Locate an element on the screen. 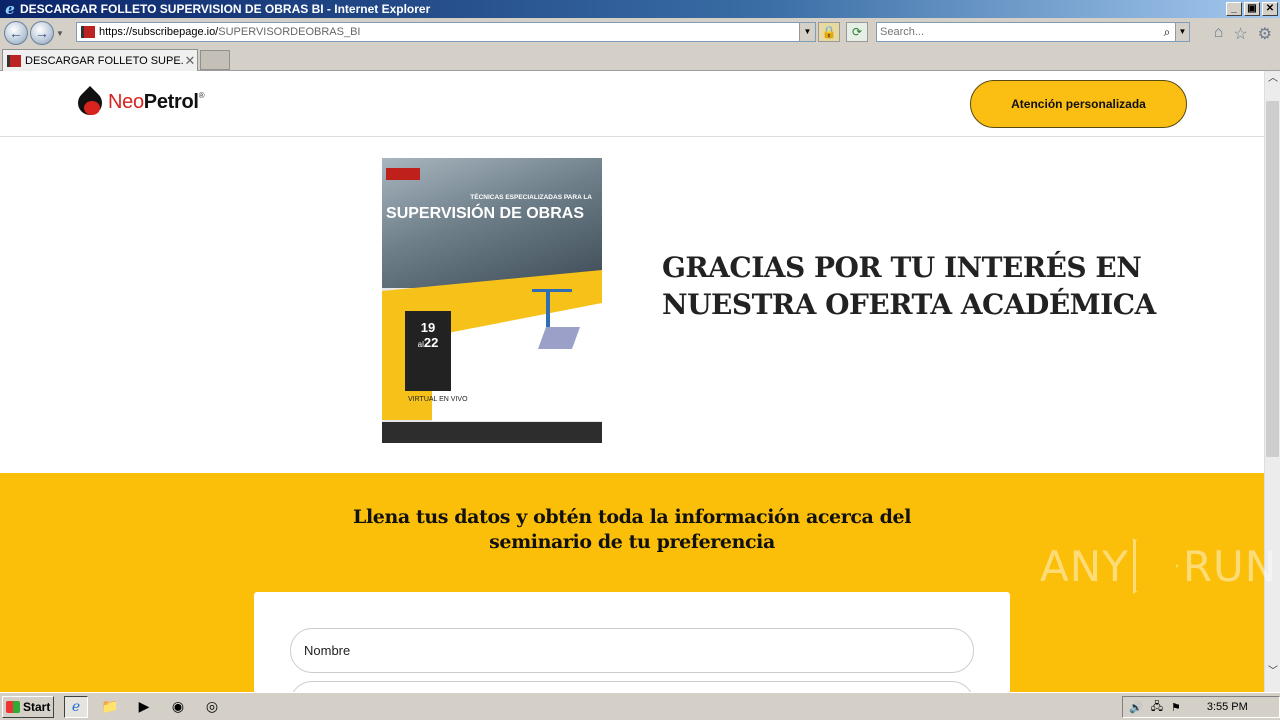 The height and width of the screenshot is (720, 1280). url-host: https://subscribepage.io/ is located at coordinates (159, 32).